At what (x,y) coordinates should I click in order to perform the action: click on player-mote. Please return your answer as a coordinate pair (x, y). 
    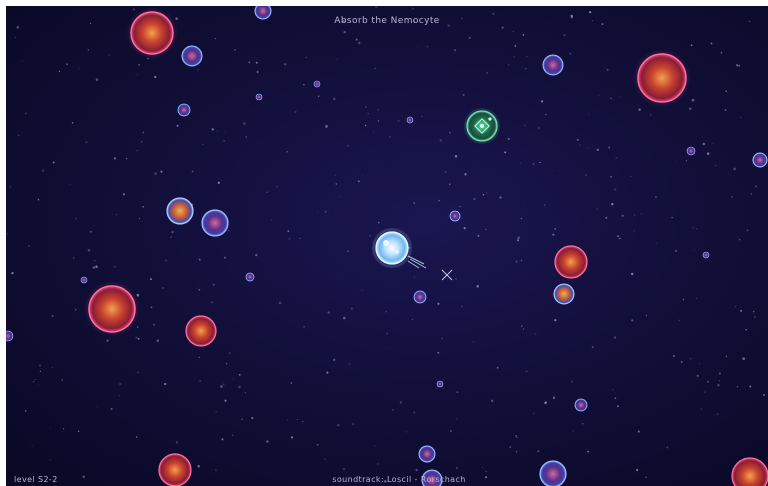
    Looking at the image, I should click on (399, 248).